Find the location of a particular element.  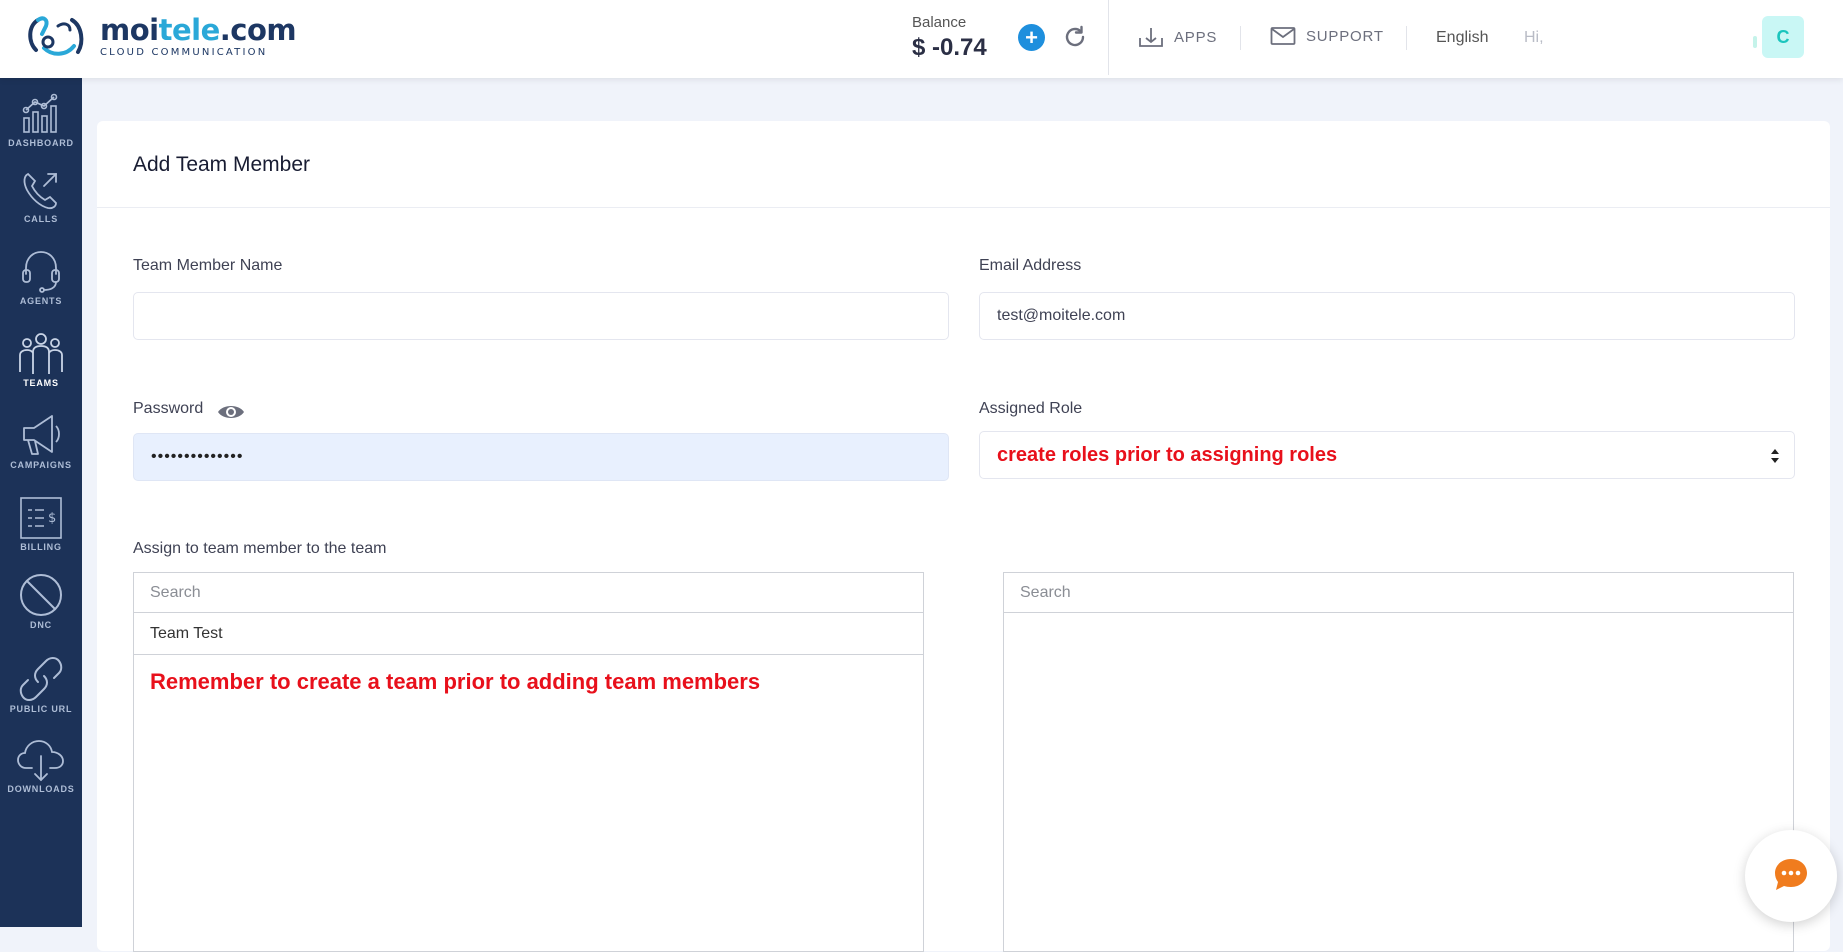

team-member-name-field is located at coordinates (541, 316).